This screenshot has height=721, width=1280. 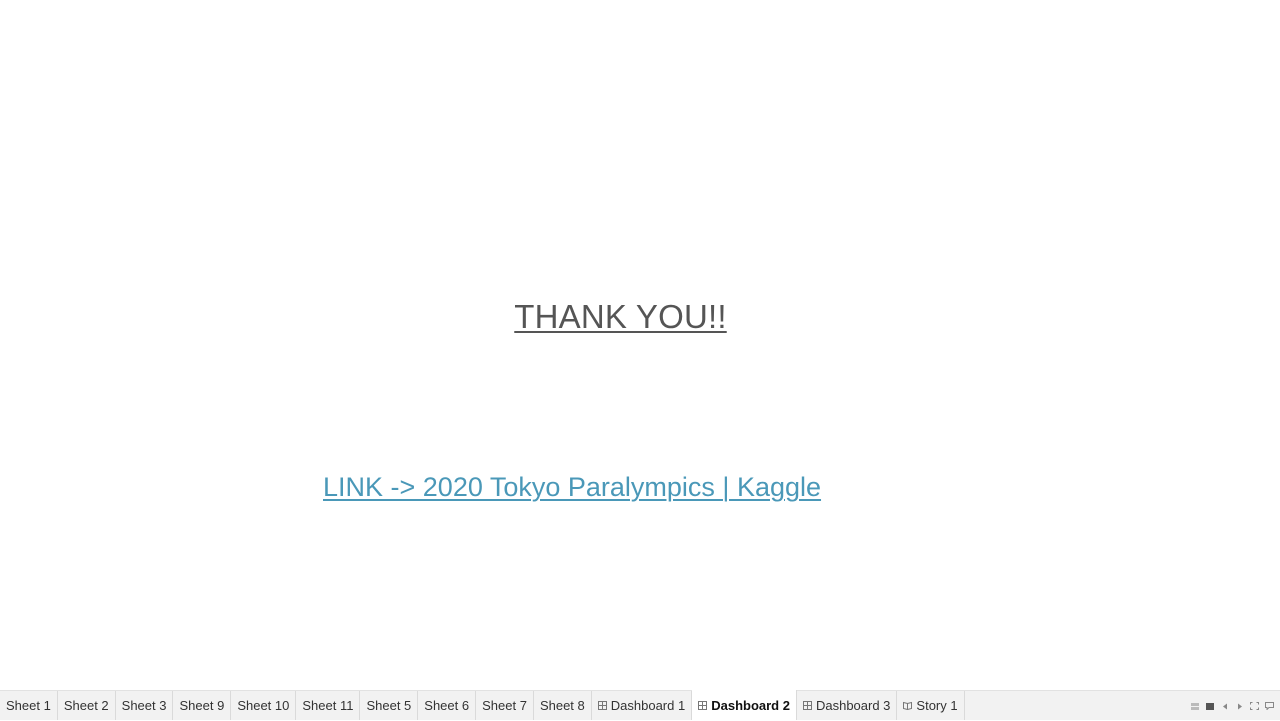 I want to click on tab-sheet-11: Sheet 11, so click(x=328, y=705).